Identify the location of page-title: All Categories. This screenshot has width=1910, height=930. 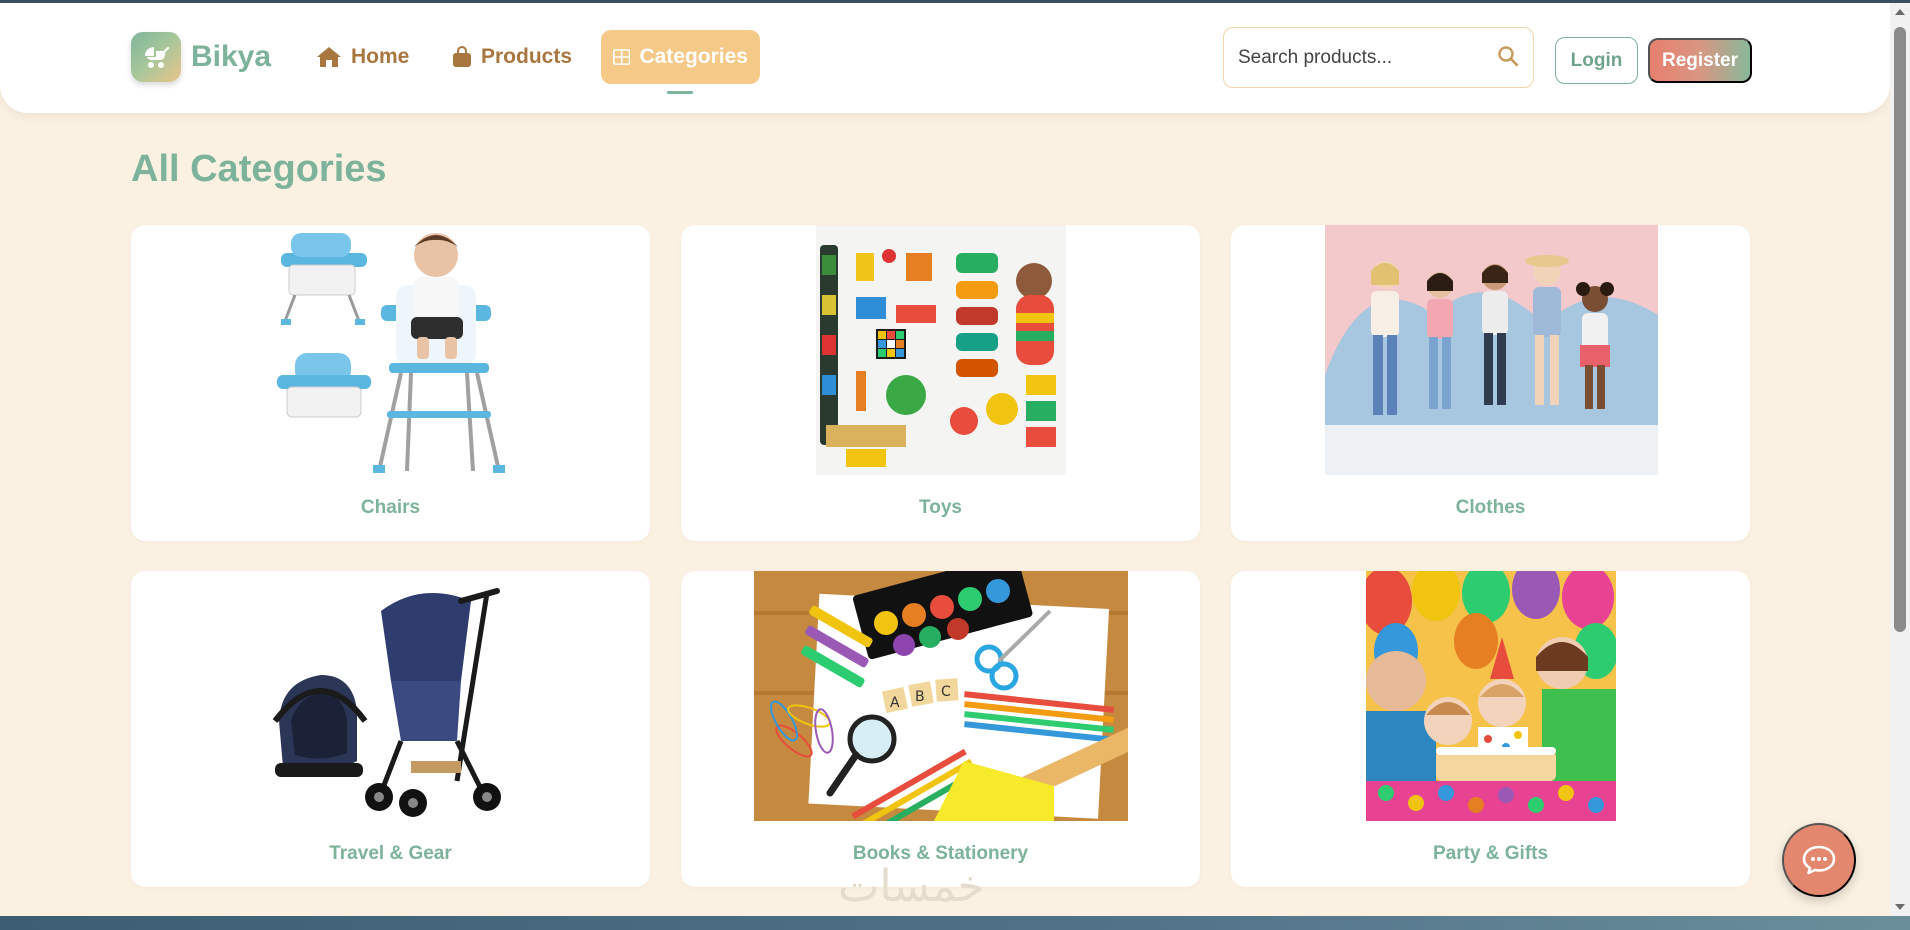
(259, 169).